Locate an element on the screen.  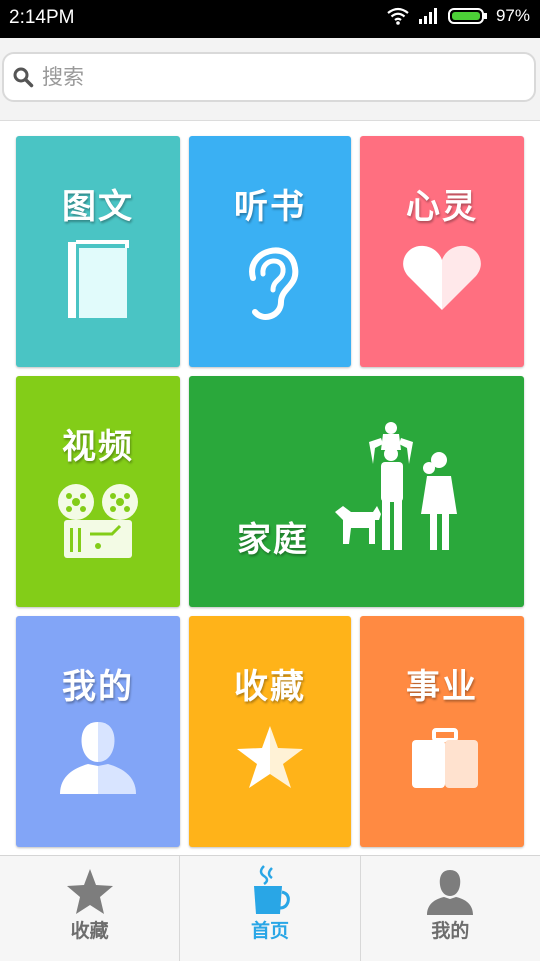
family-icon is located at coordinates (396, 486).